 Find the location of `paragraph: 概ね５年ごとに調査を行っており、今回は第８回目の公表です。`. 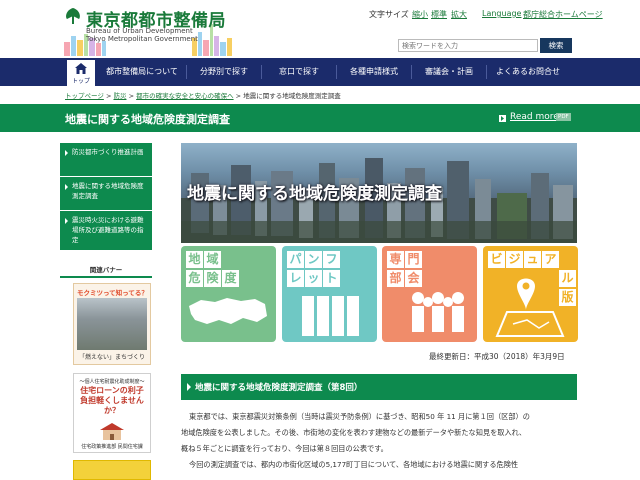

paragraph: 概ね５年ごとに調査を行っており、今回は第８回目の公表です。 is located at coordinates (284, 448).